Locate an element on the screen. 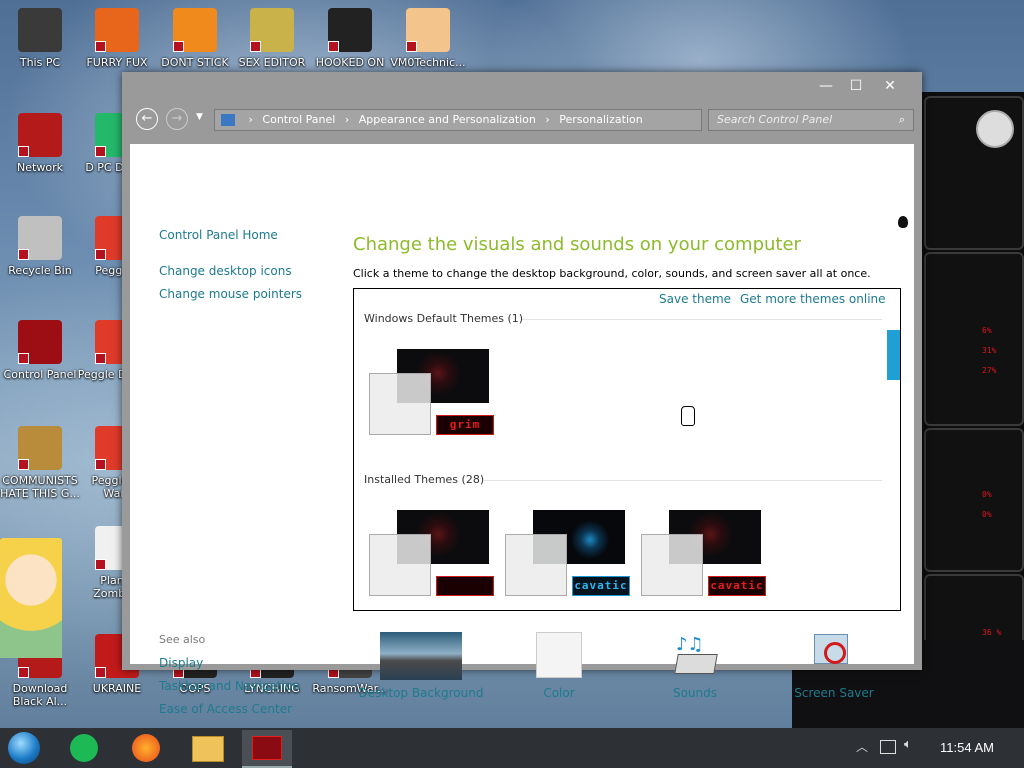 Image resolution: width=1024 pixels, height=768 pixels. scrollbar-thumb is located at coordinates (893, 355).